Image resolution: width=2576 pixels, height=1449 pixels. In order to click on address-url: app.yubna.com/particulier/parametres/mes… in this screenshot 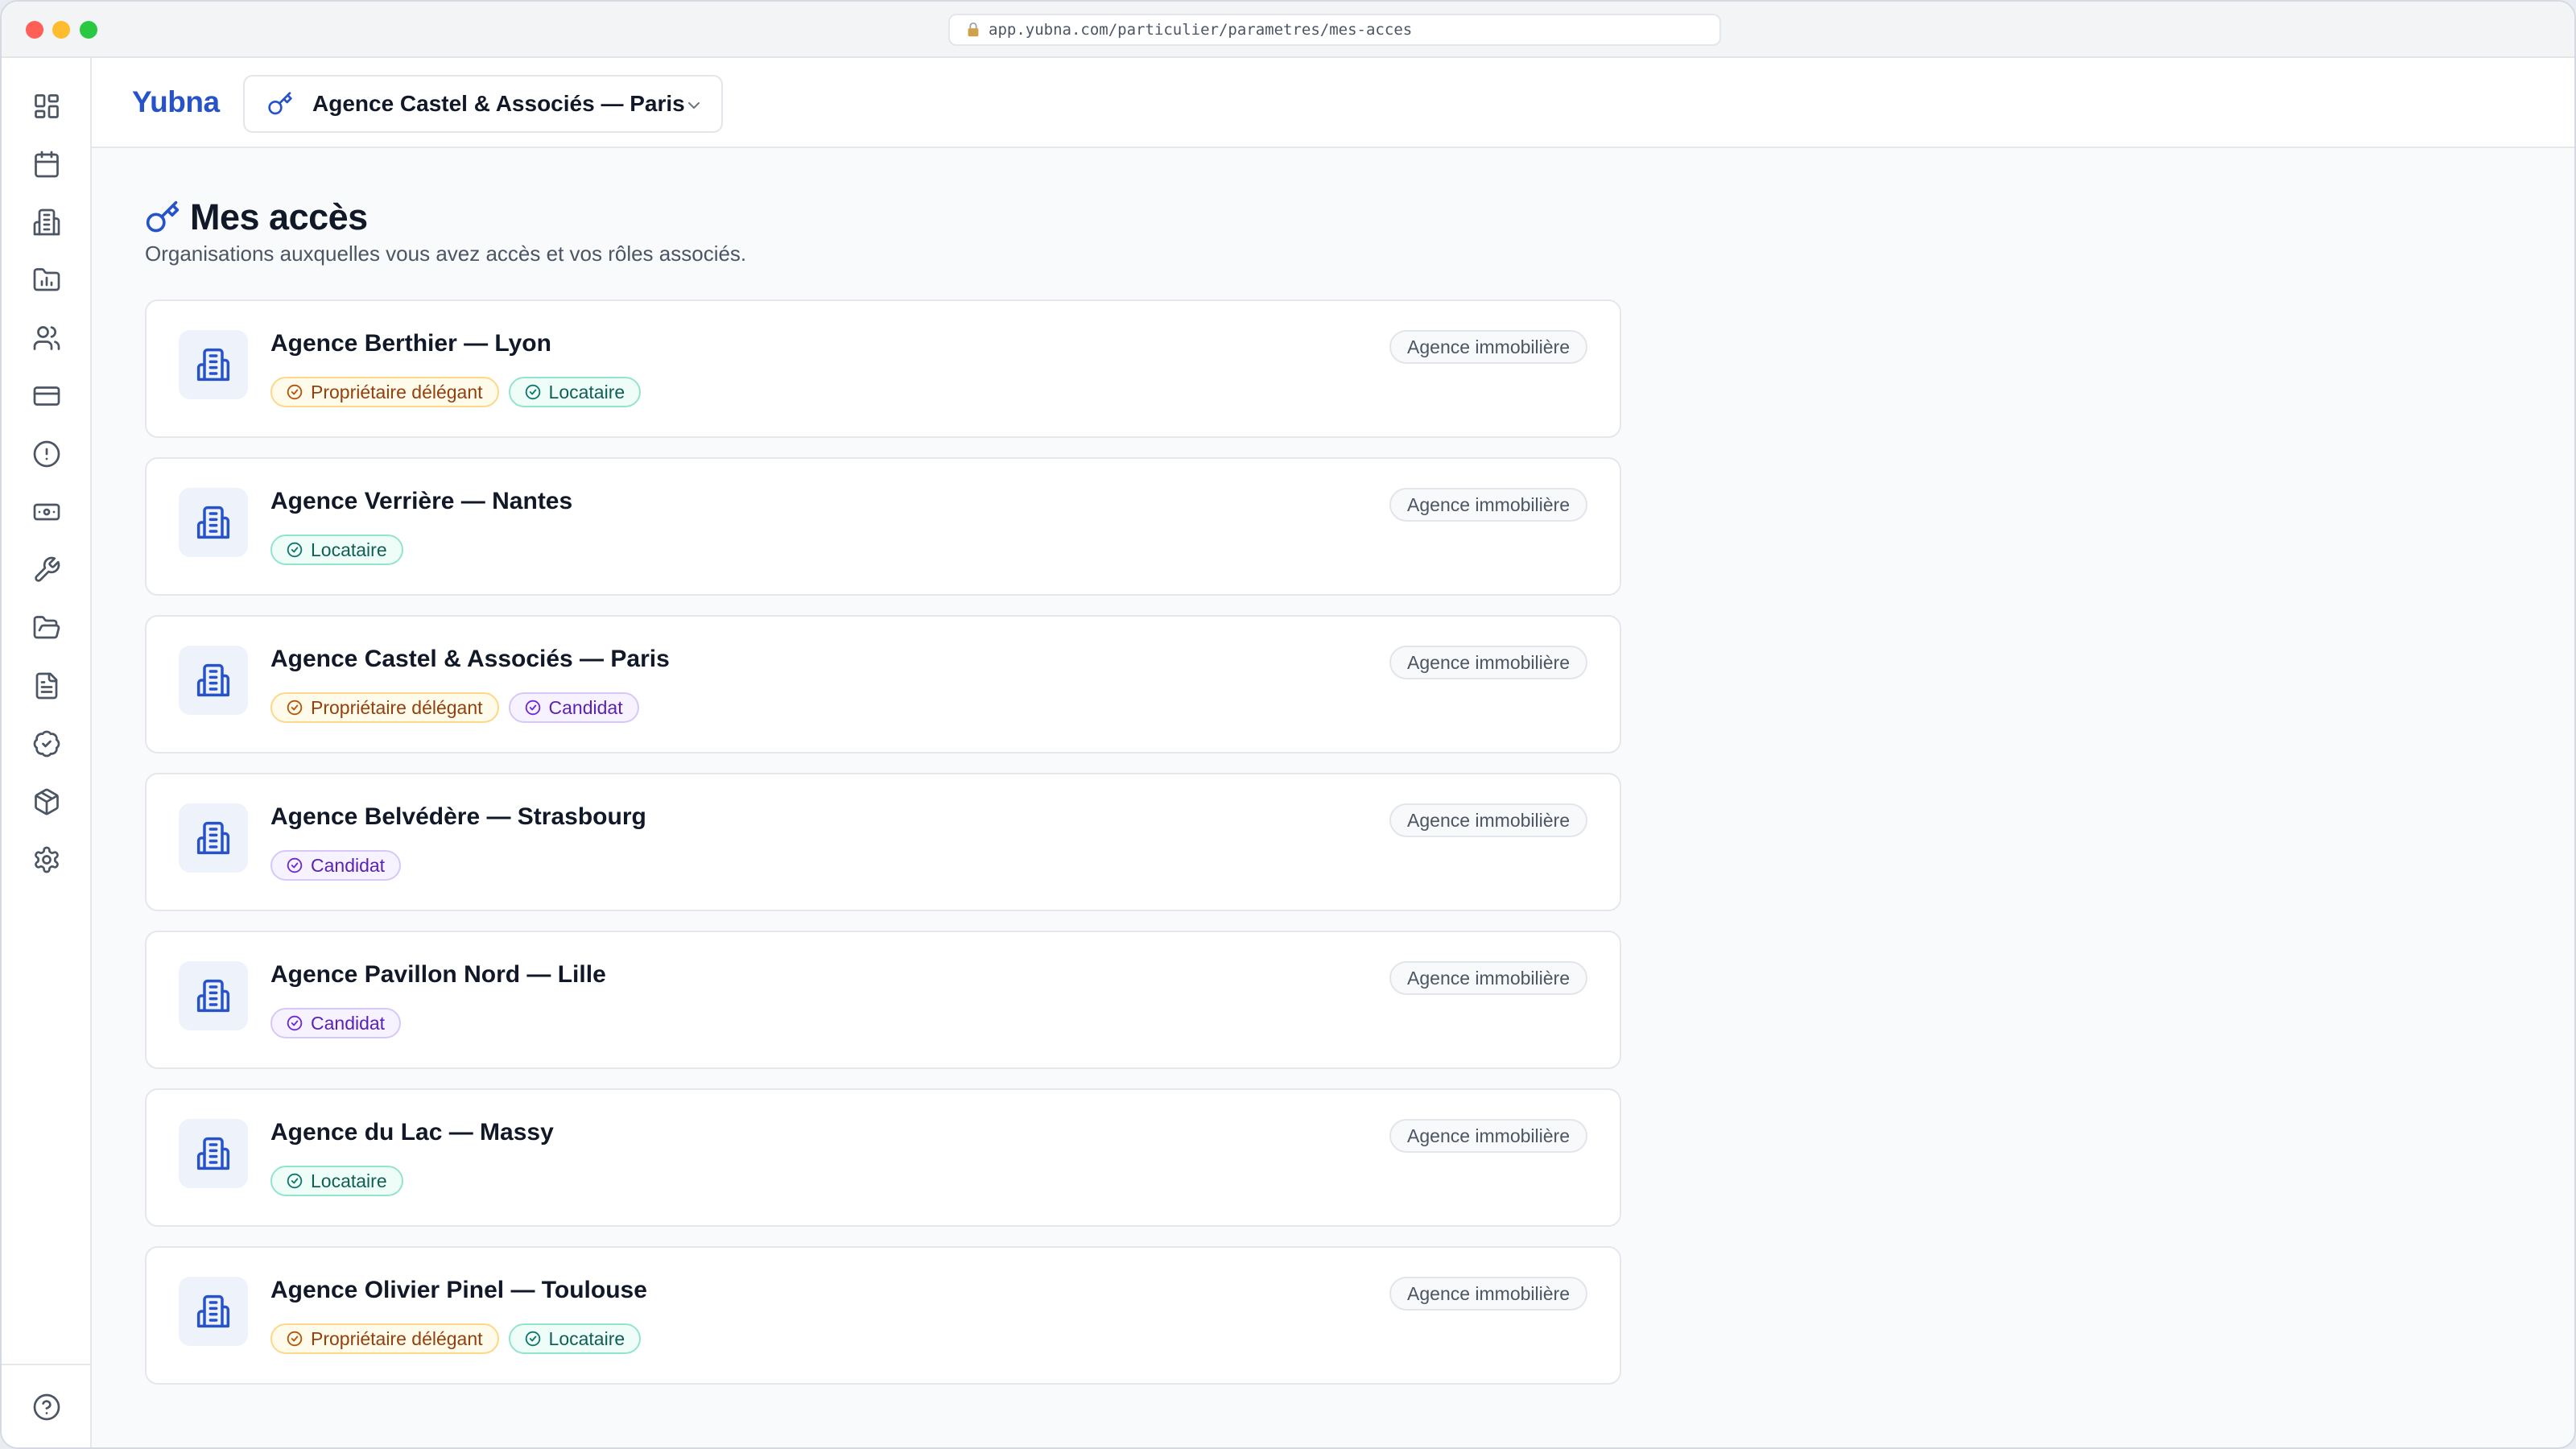, I will do `click(1201, 30)`.